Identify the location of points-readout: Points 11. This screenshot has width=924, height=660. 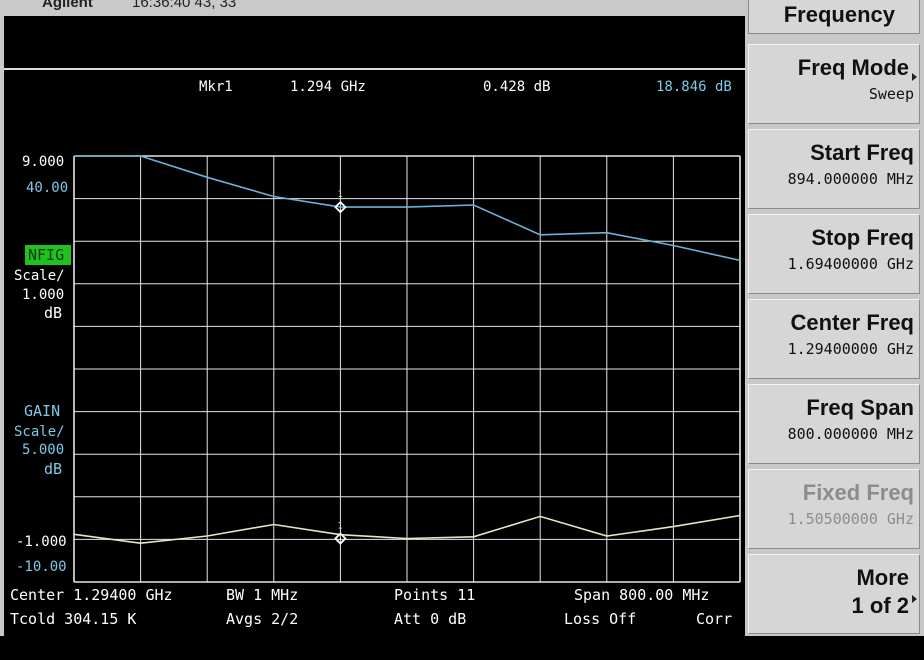
(434, 595).